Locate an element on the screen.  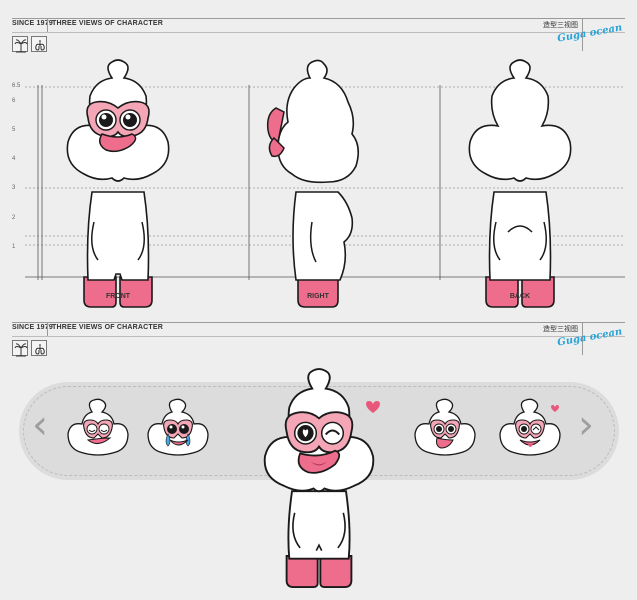
expression-surprised is located at coordinates (445, 433).